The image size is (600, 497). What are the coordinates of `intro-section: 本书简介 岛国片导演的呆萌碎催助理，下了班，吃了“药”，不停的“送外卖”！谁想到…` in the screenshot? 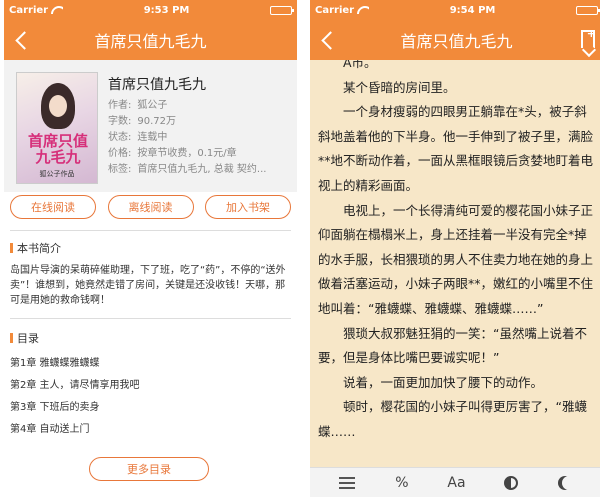 It's located at (150, 274).